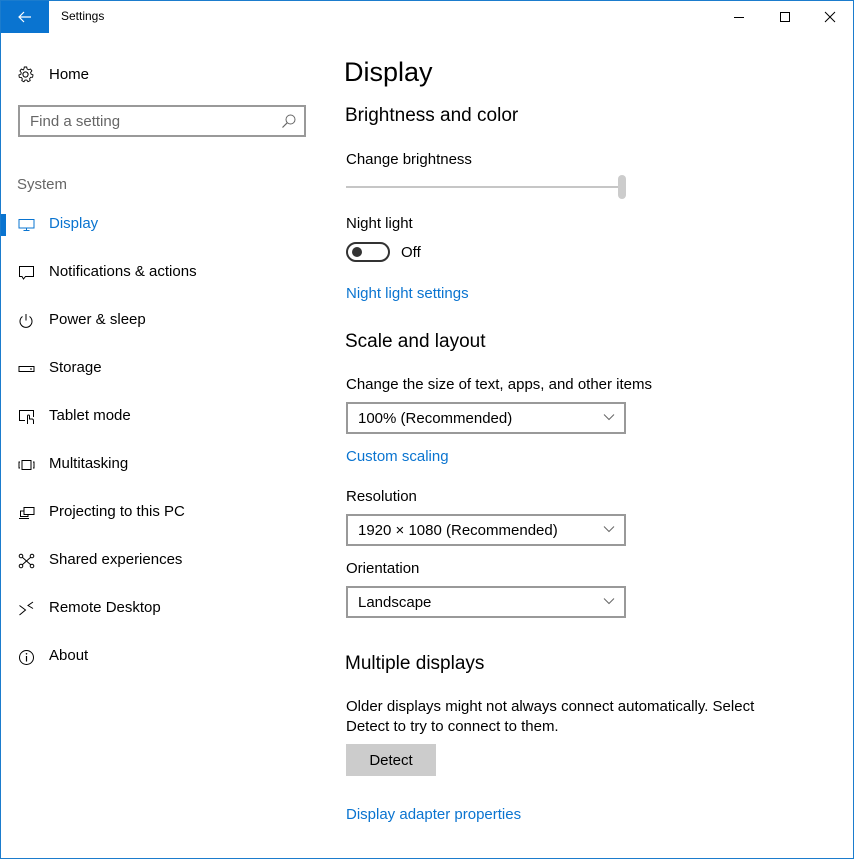  I want to click on home-nav-item: Home, so click(53, 74).